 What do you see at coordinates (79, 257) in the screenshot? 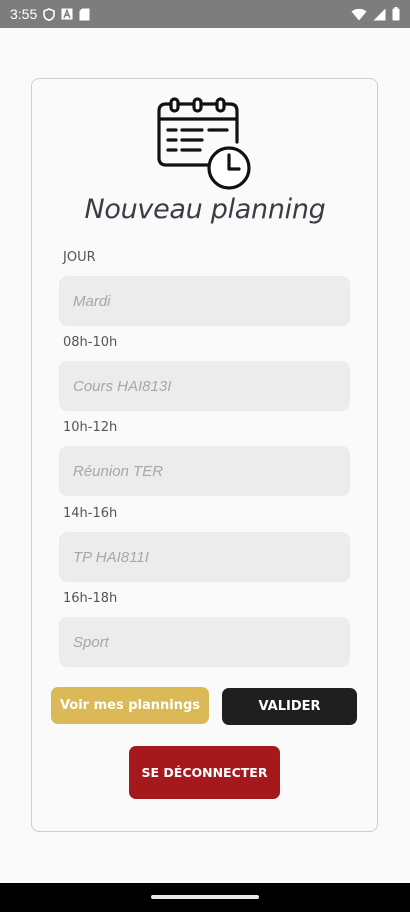
I see `field-label-day: JOUR` at bounding box center [79, 257].